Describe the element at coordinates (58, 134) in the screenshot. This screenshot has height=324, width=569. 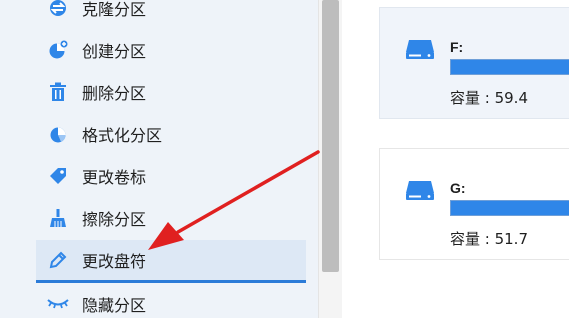
I see `format-pie-icon` at that location.